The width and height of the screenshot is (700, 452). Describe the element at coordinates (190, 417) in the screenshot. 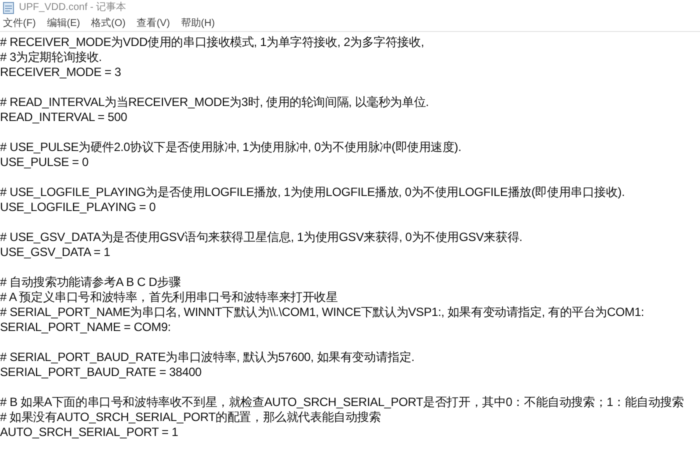

I see `text-line: # 如果没有AUTO_SRCH_SERIAL_PORT的配置，那么就代表能自动搜索` at that location.